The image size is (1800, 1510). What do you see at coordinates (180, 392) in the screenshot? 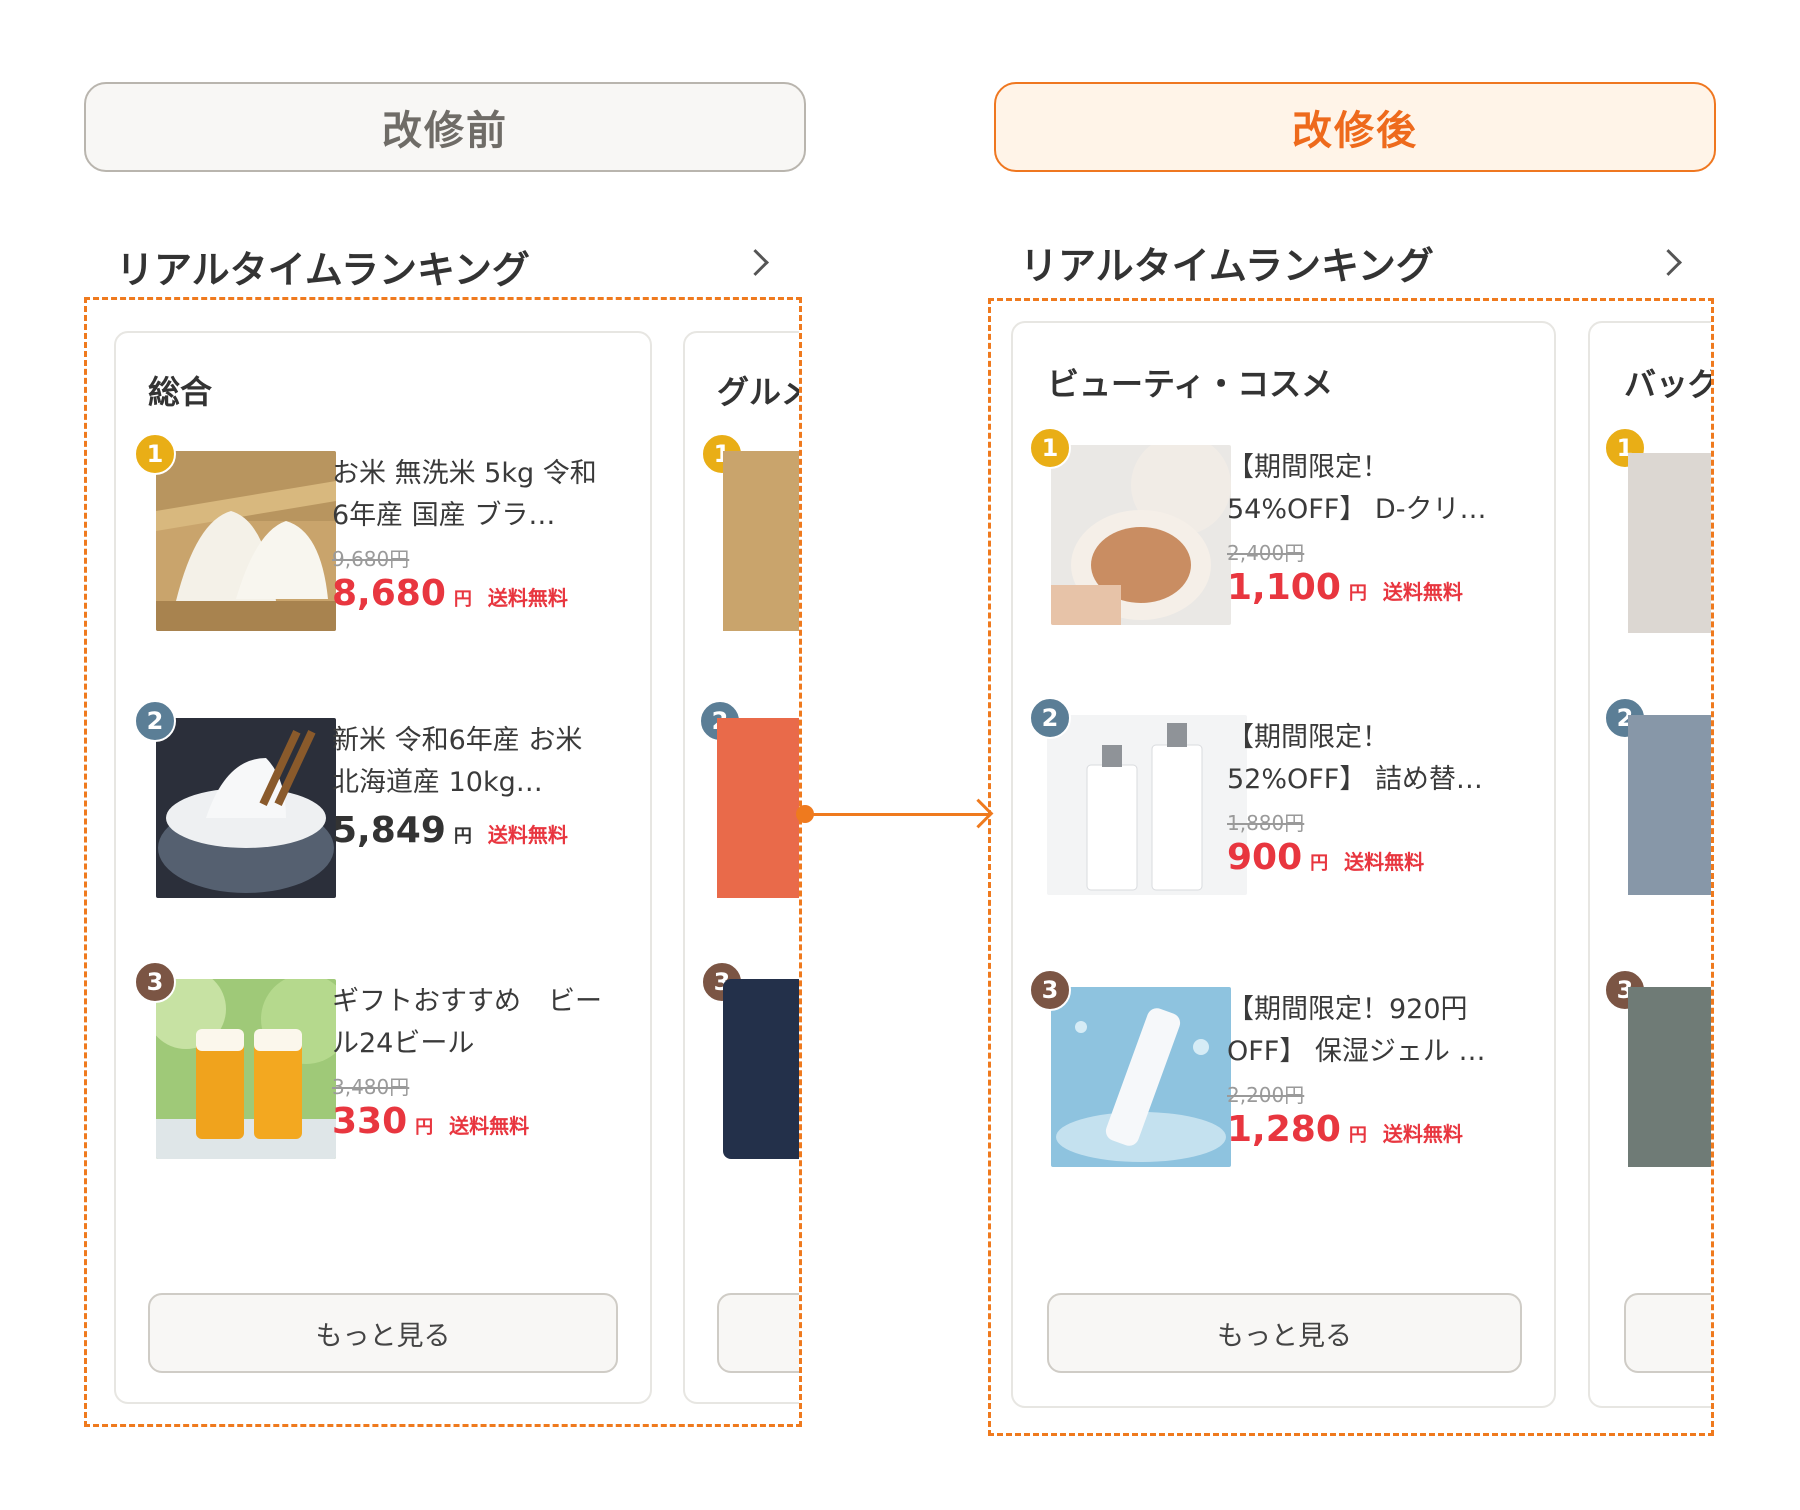
I see `card-title: 総合` at bounding box center [180, 392].